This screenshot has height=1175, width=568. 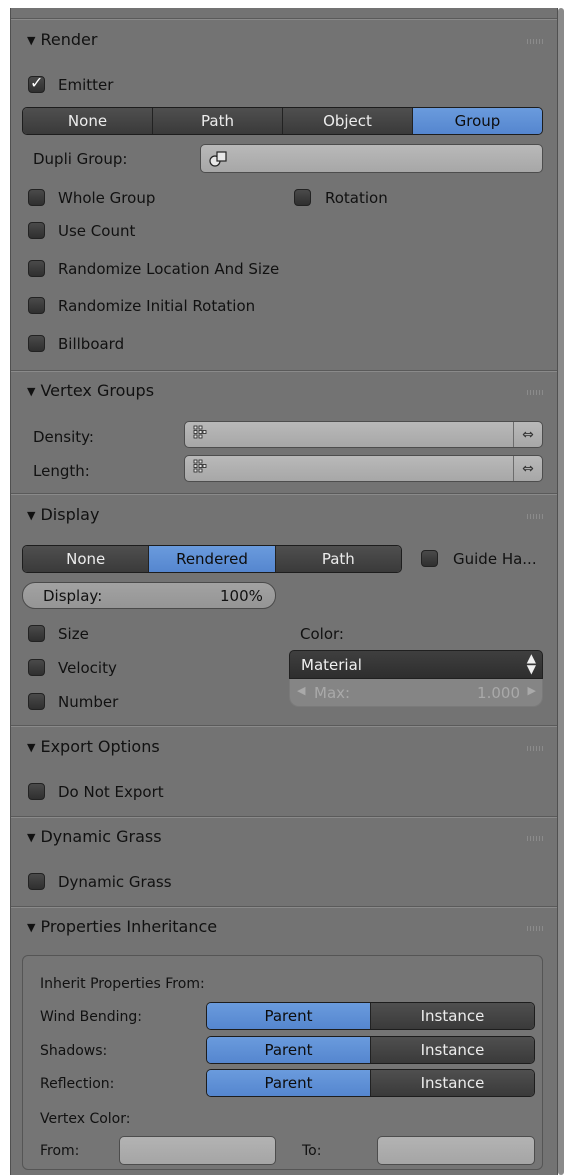 What do you see at coordinates (101, 836) in the screenshot?
I see `dynamic-grass-title: Dynamic Grass` at bounding box center [101, 836].